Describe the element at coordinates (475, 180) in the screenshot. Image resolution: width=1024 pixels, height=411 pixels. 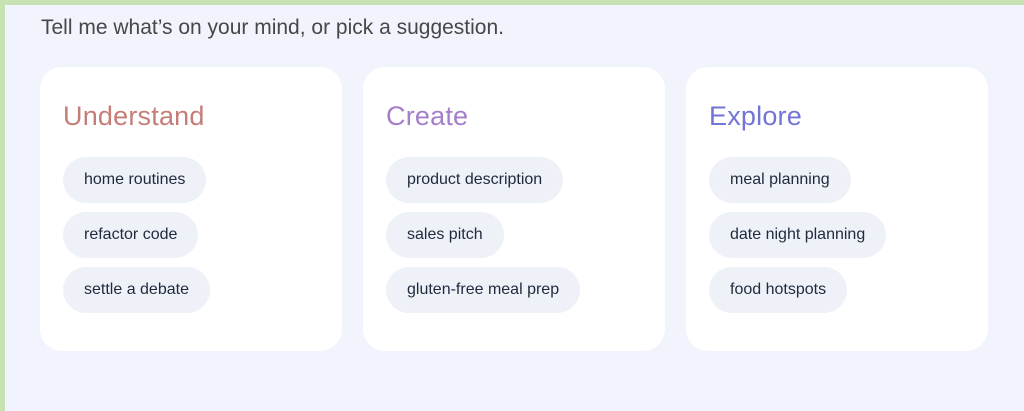
I see `suggestion-chip-product-description: product description` at that location.